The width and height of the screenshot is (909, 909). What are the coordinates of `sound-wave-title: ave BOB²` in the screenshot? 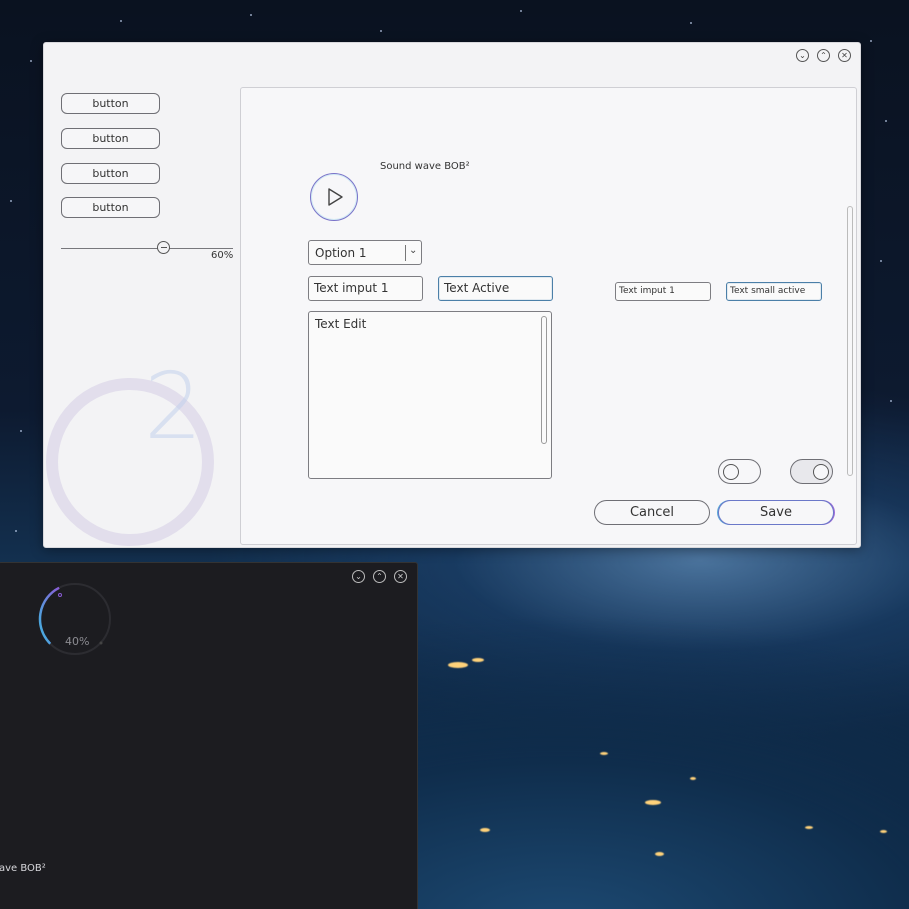 It's located at (23, 868).